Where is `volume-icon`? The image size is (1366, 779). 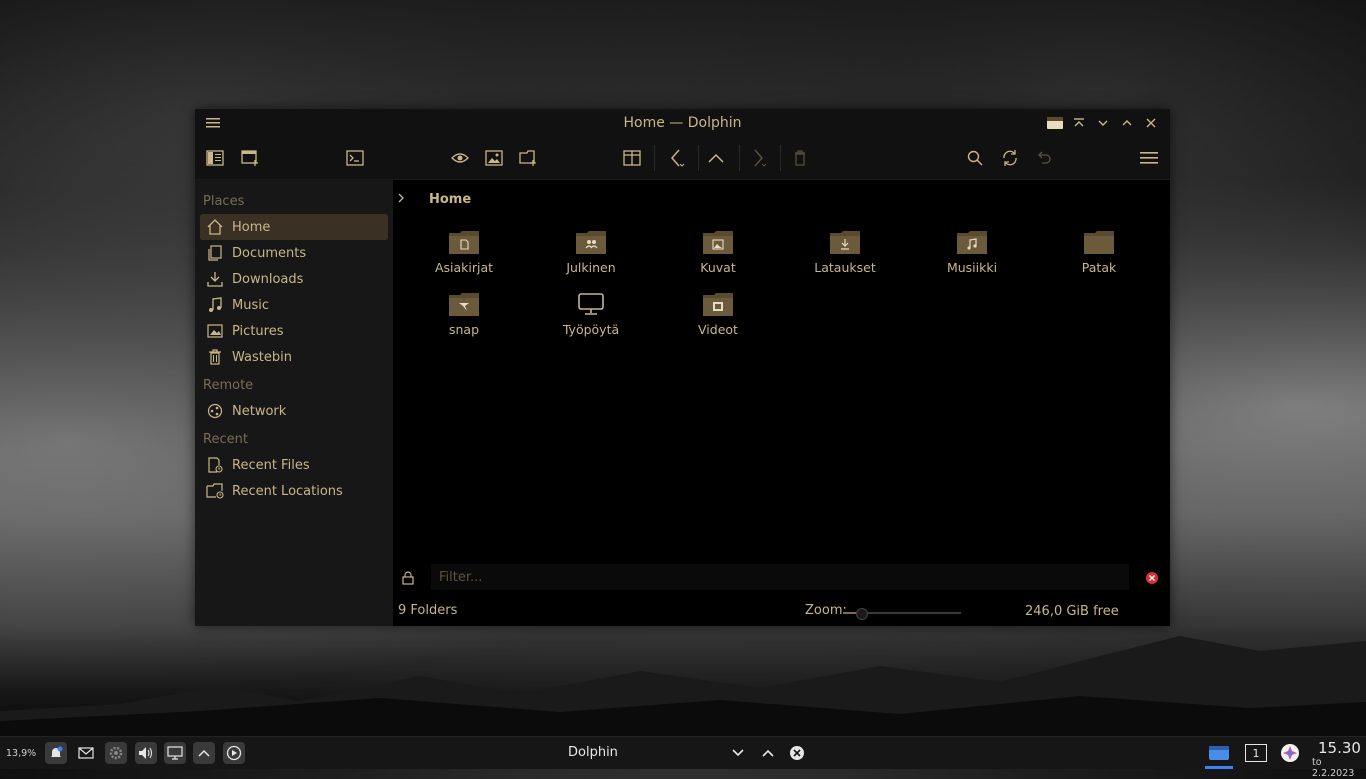 volume-icon is located at coordinates (146, 753).